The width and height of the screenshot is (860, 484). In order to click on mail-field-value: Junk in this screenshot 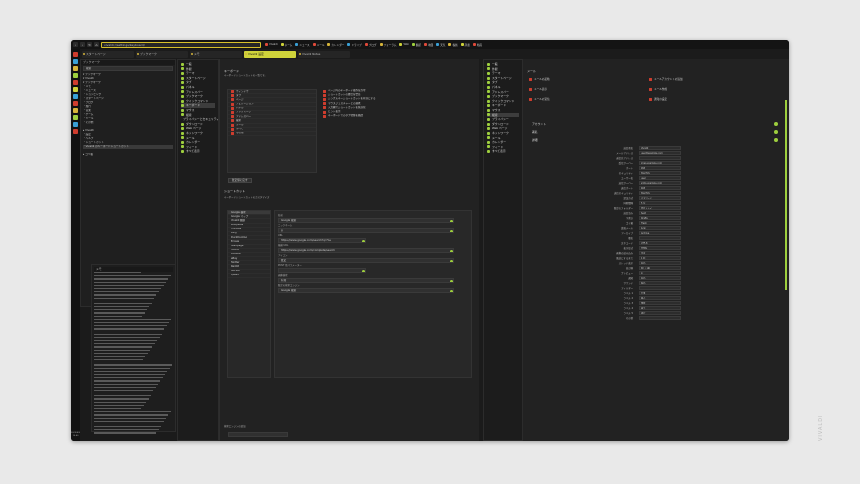, I will do `click(660, 227)`.